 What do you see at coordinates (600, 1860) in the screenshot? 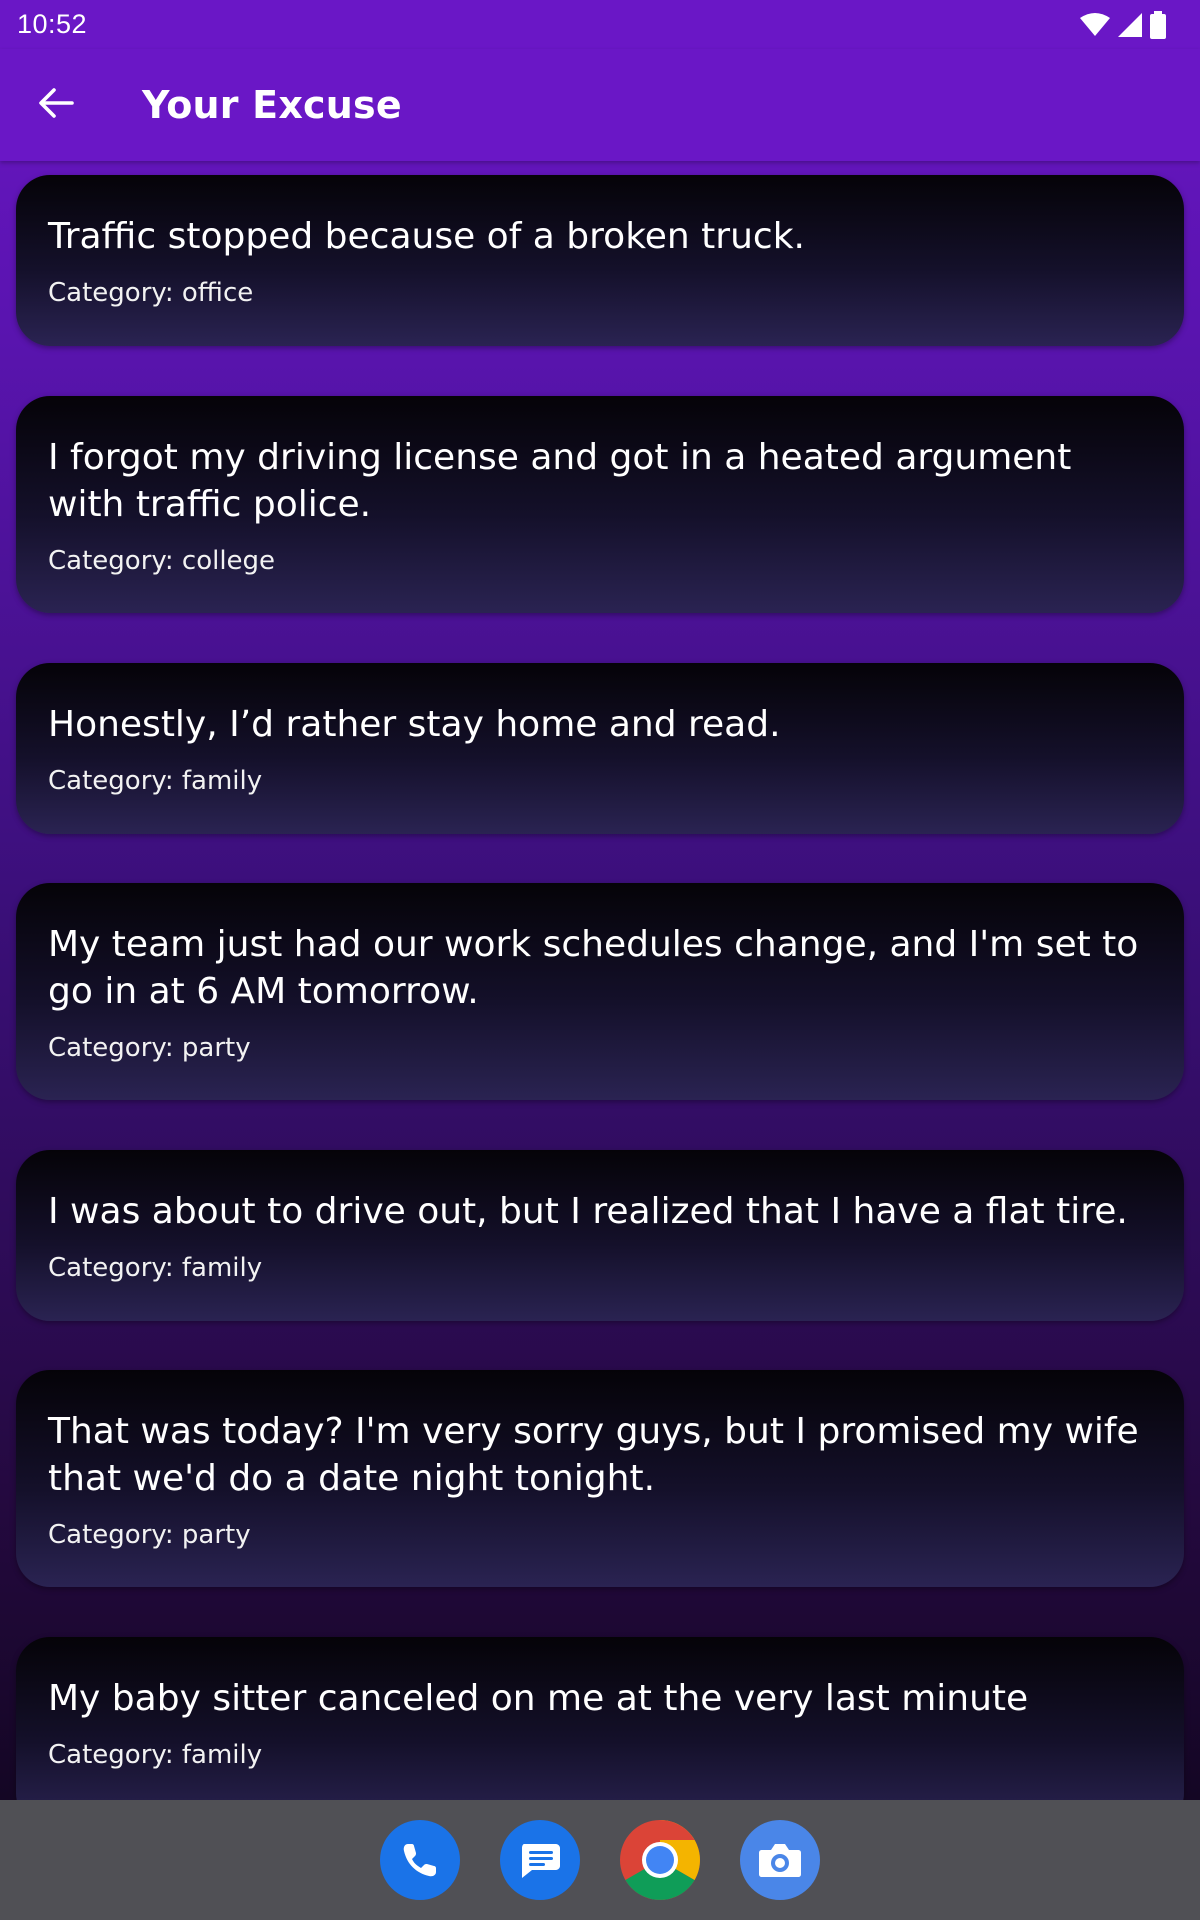
I see `nav-bar` at bounding box center [600, 1860].